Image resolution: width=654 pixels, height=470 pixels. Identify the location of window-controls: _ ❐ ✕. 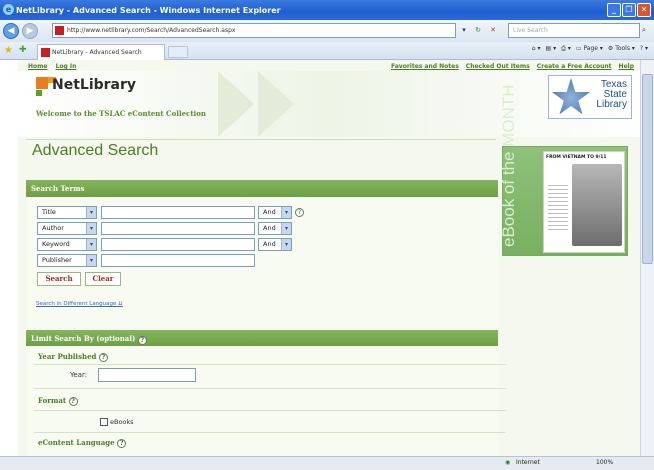
(629, 10).